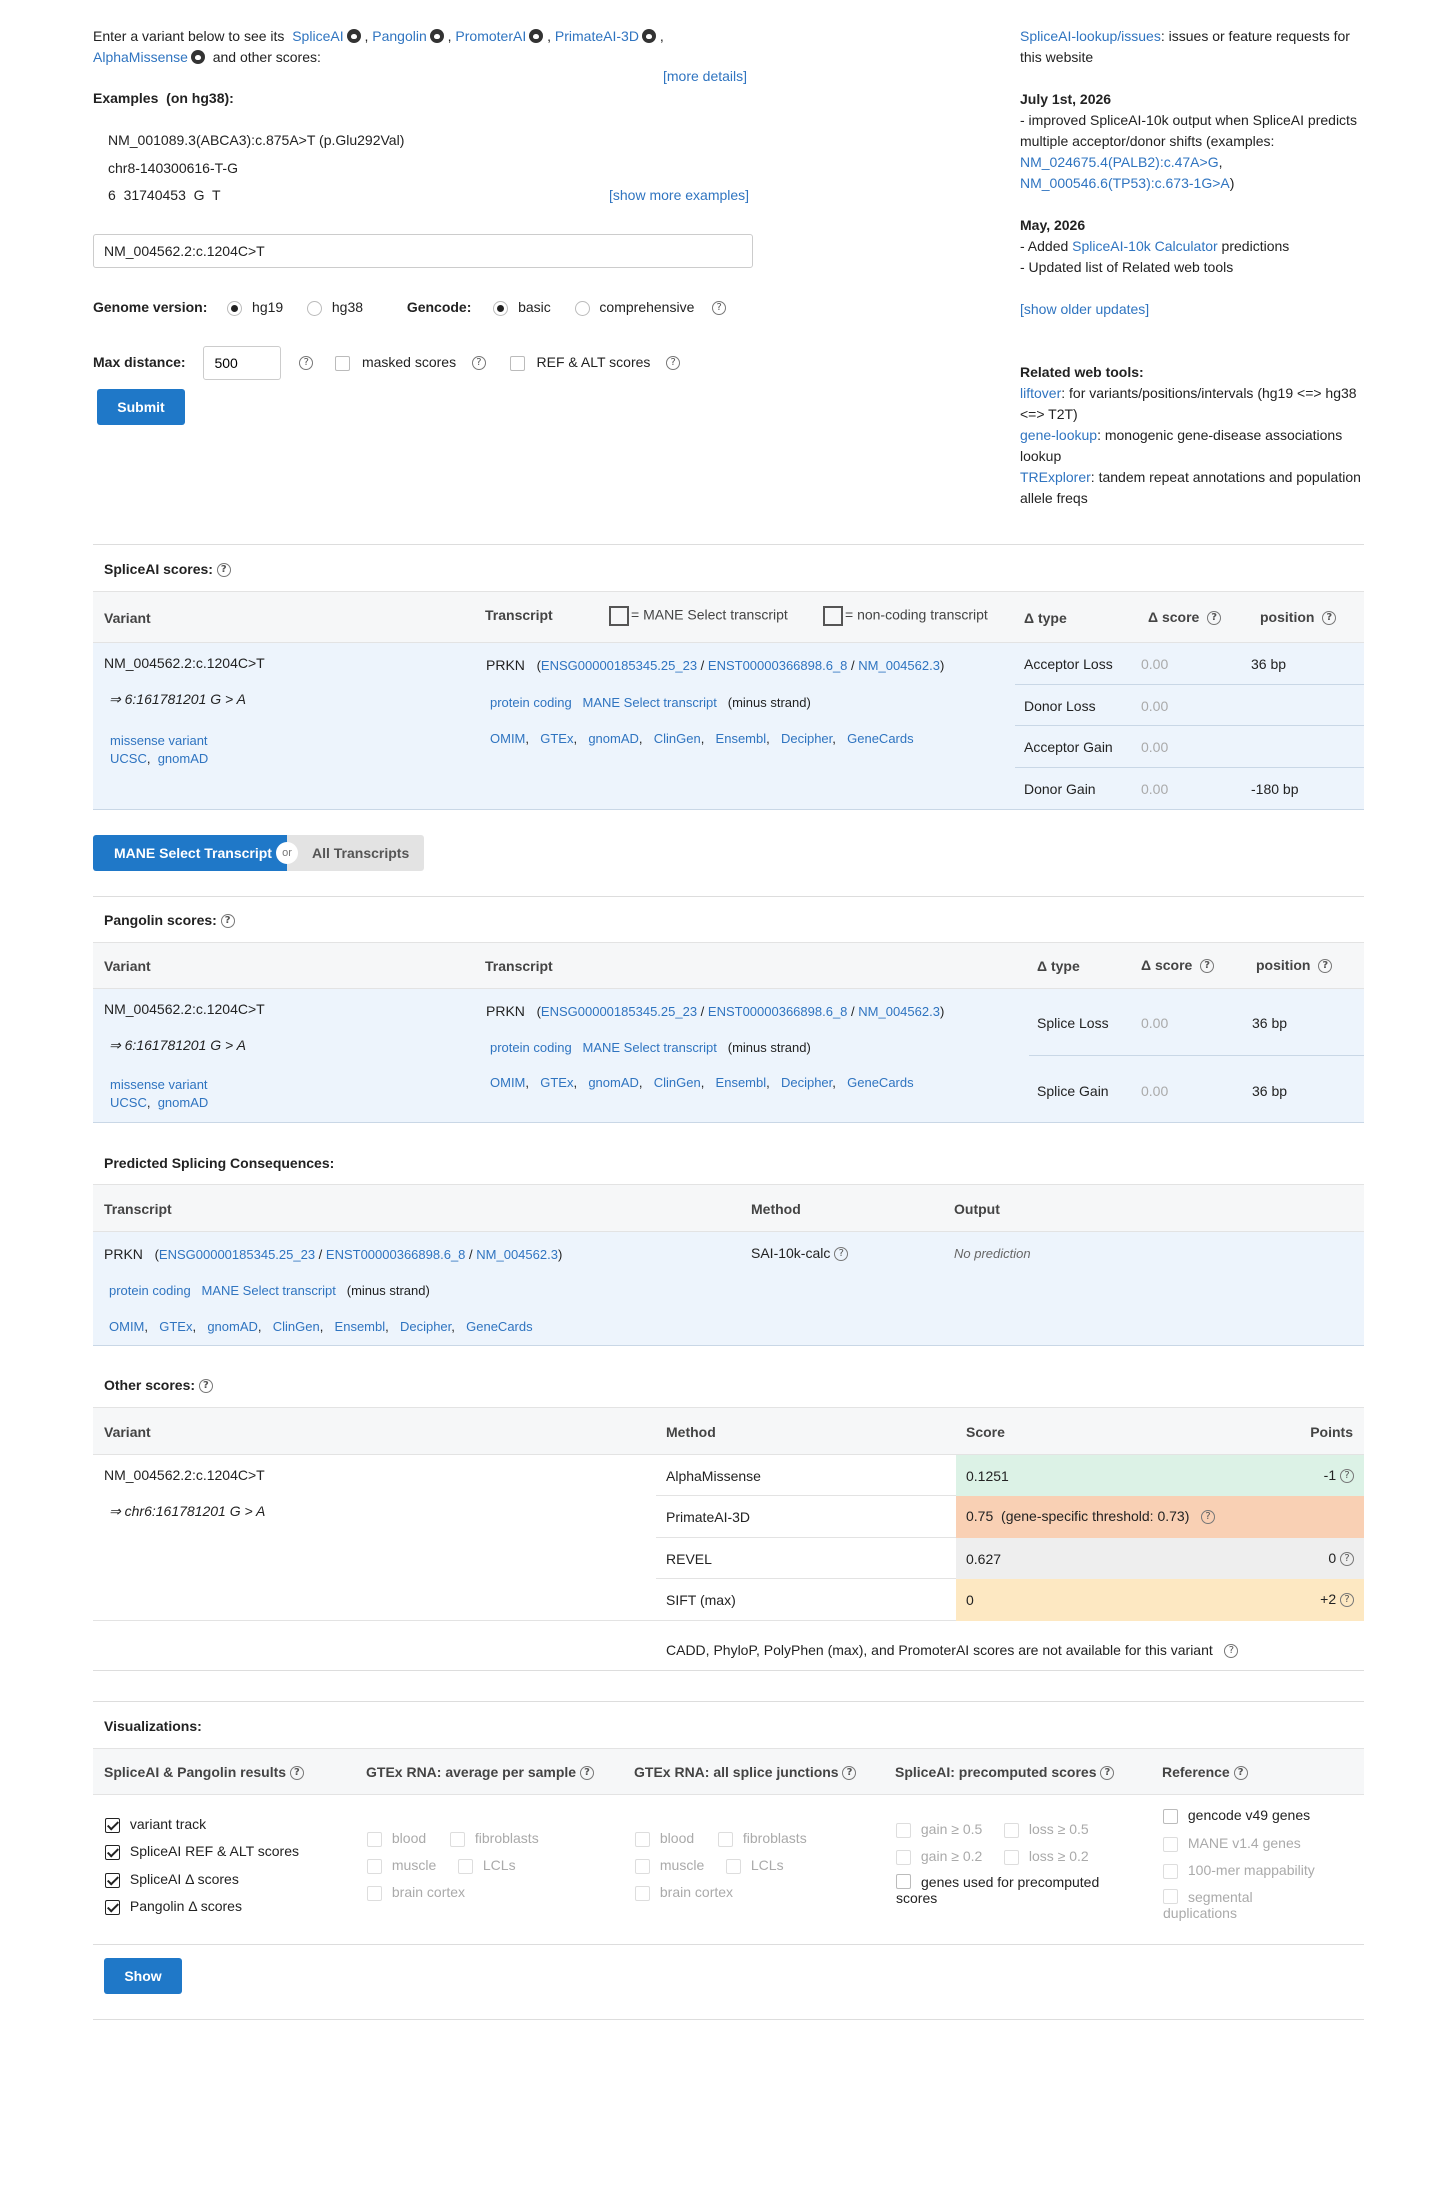  I want to click on viz-option: genes used for precomputed scores, so click(1011, 1890).